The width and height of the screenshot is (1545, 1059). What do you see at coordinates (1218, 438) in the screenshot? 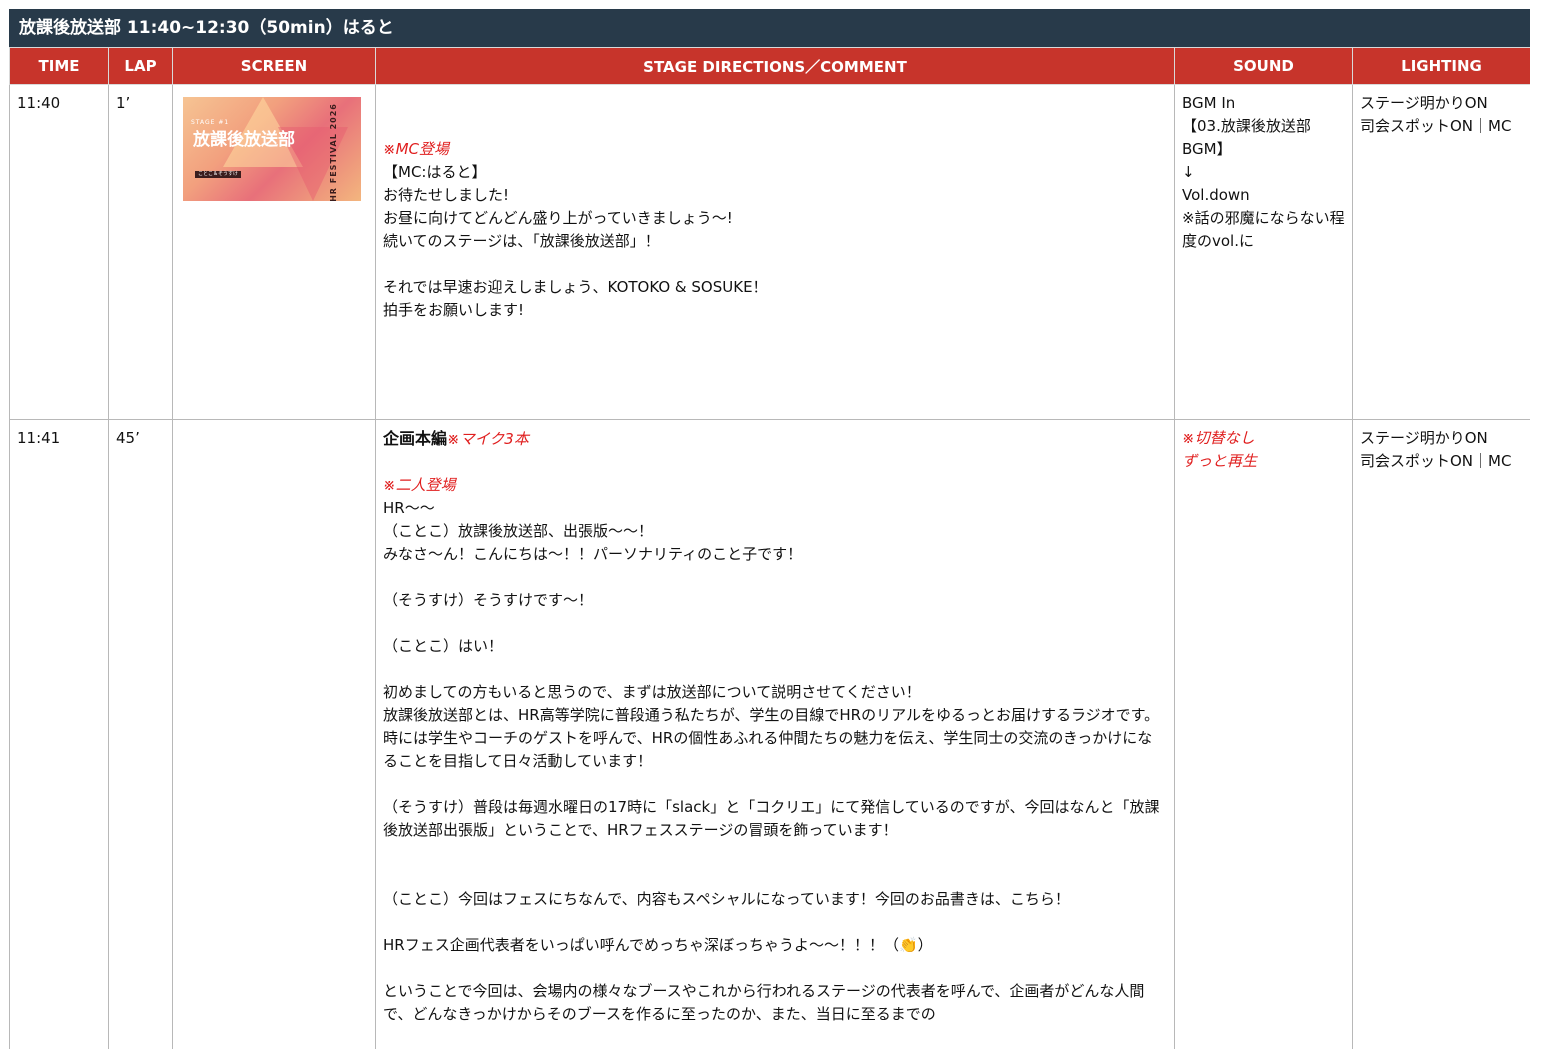
I see `cell-line: ※切替なし` at bounding box center [1218, 438].